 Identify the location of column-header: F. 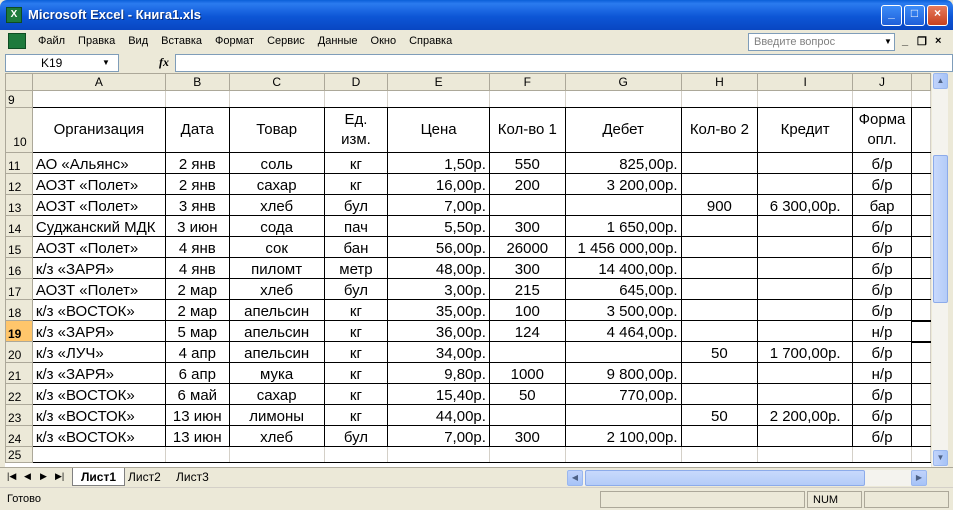
(527, 82).